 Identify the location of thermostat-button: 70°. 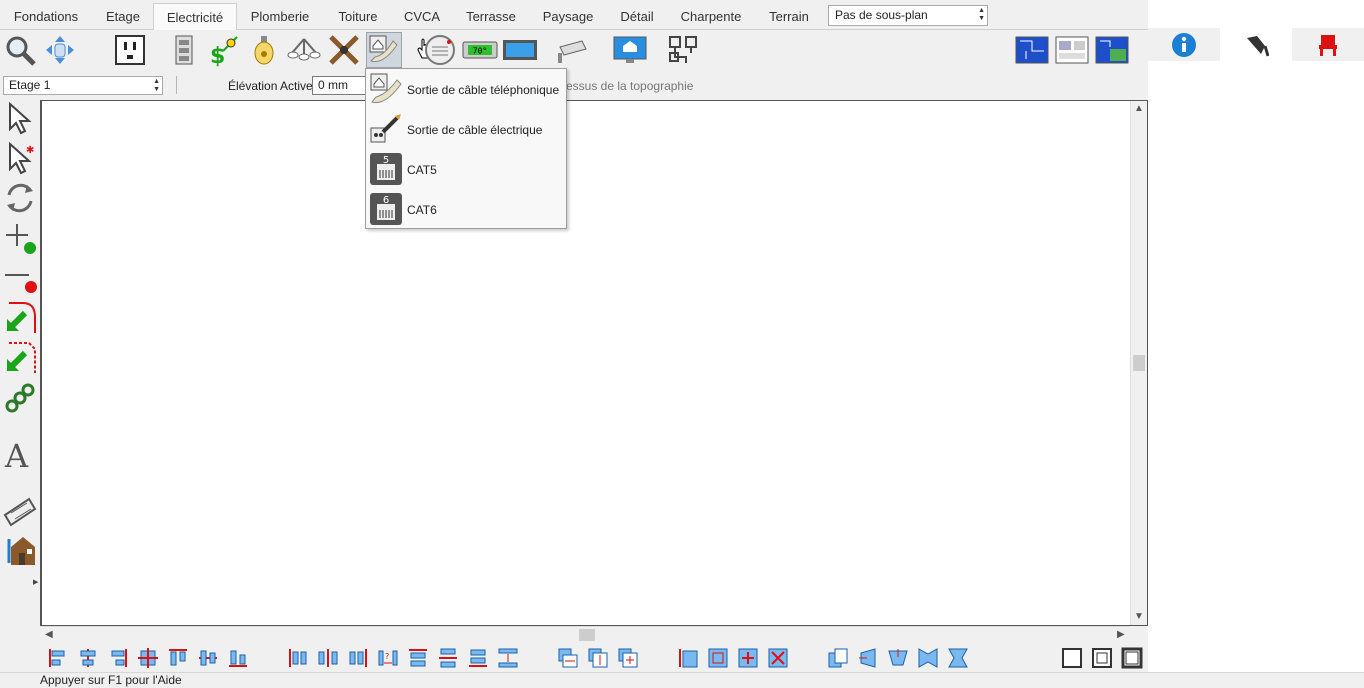
(480, 50).